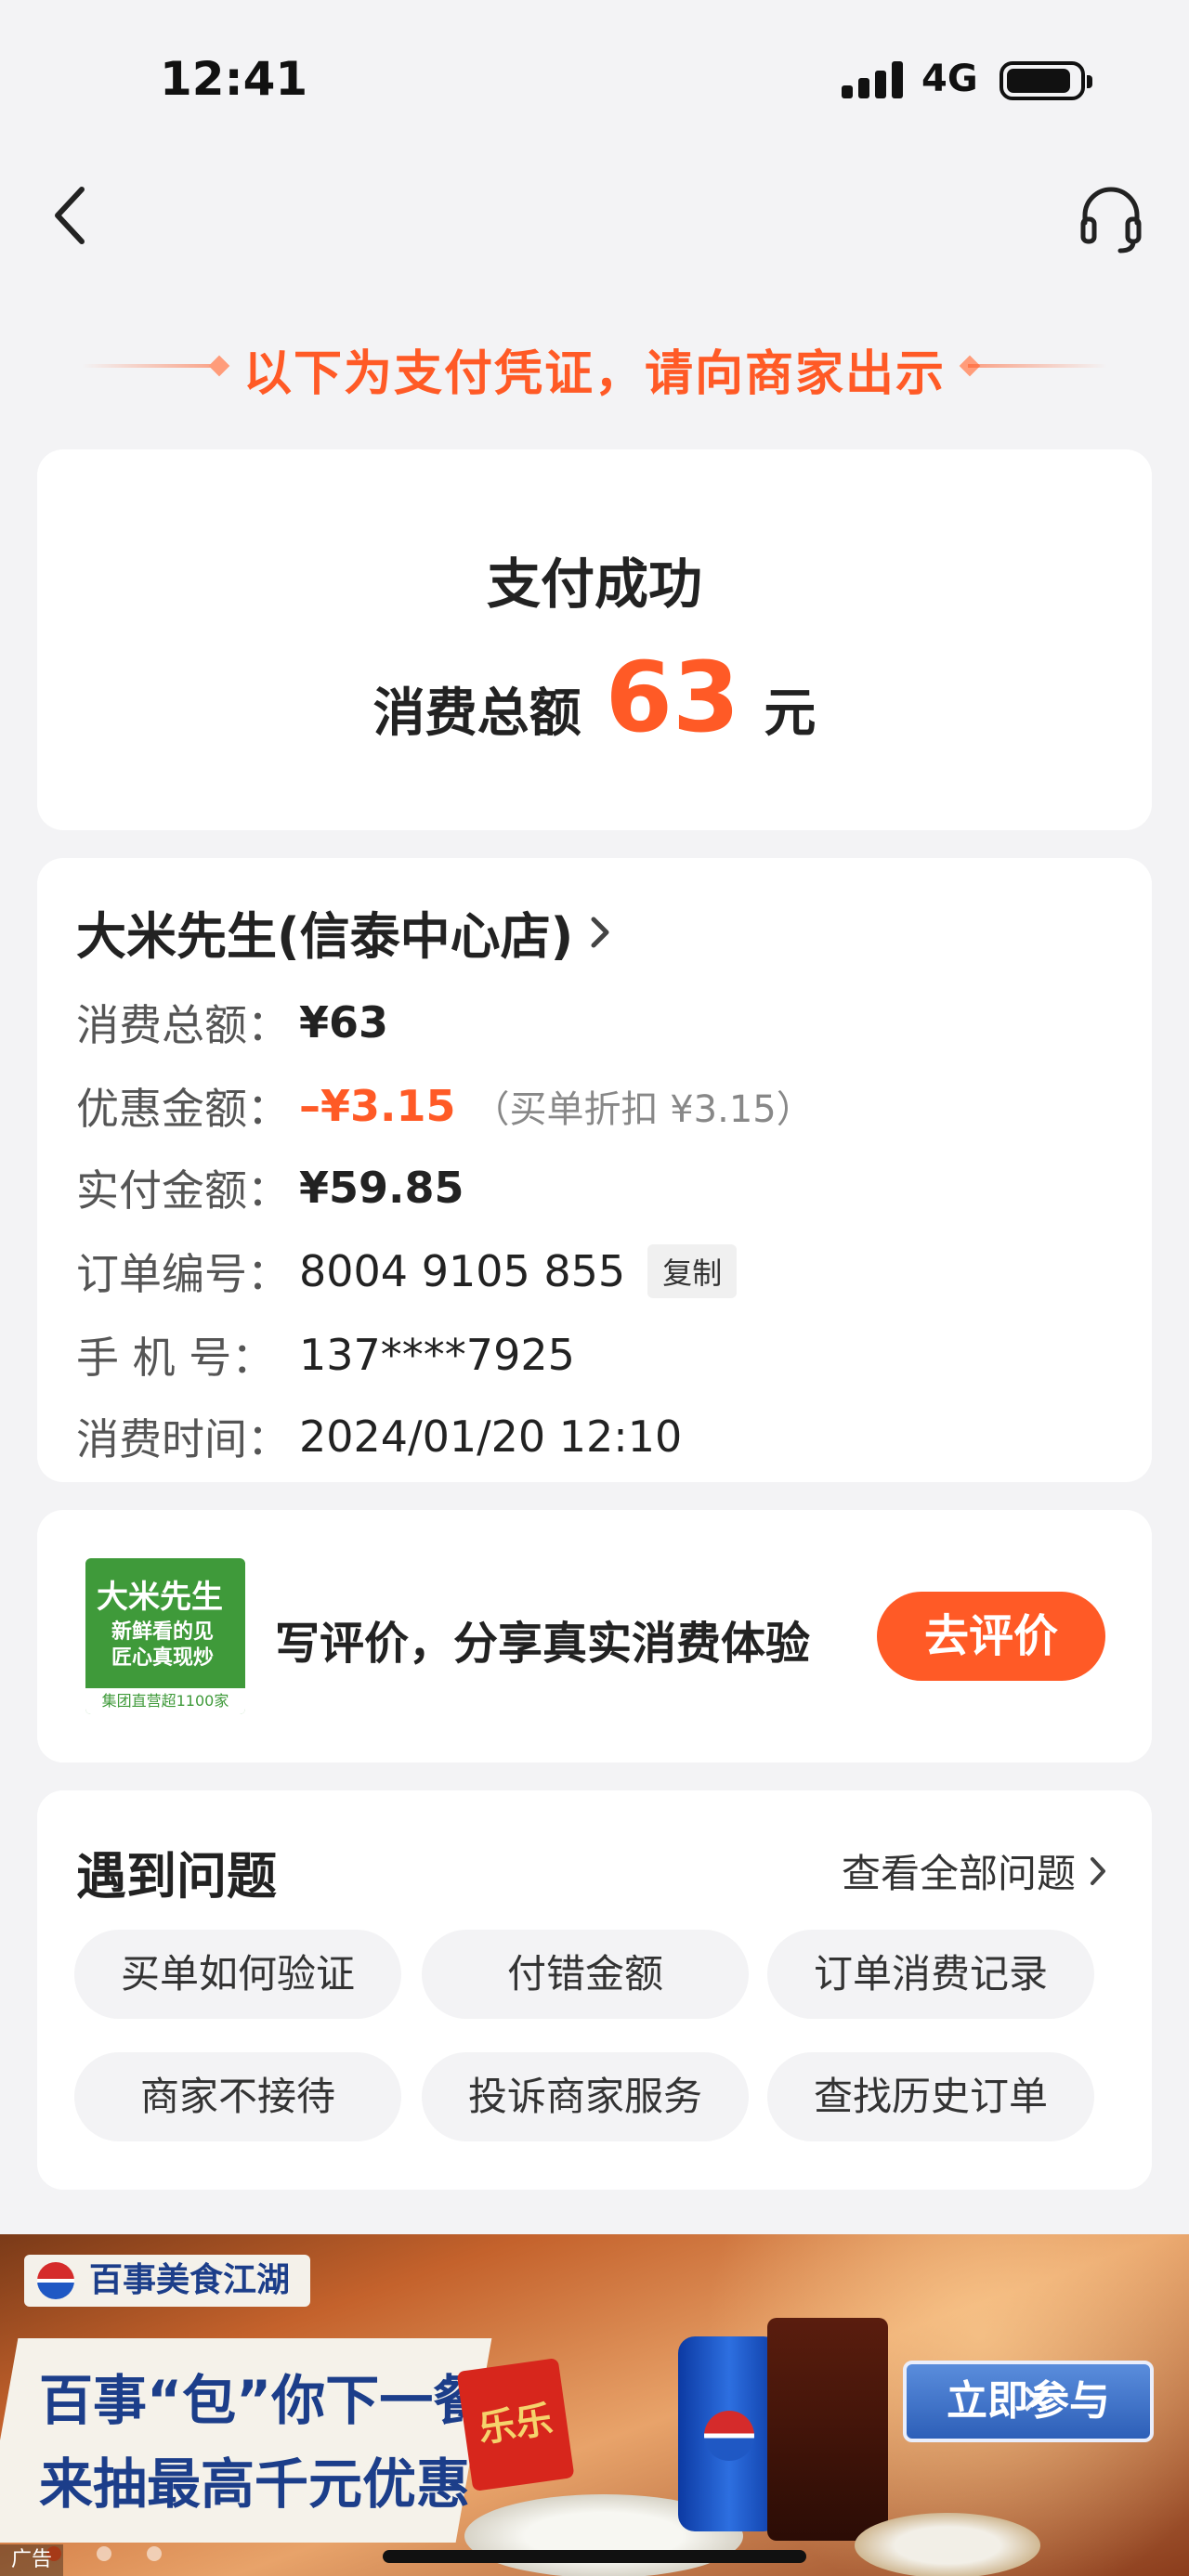  I want to click on detail-value: ¥59.85, so click(381, 1188).